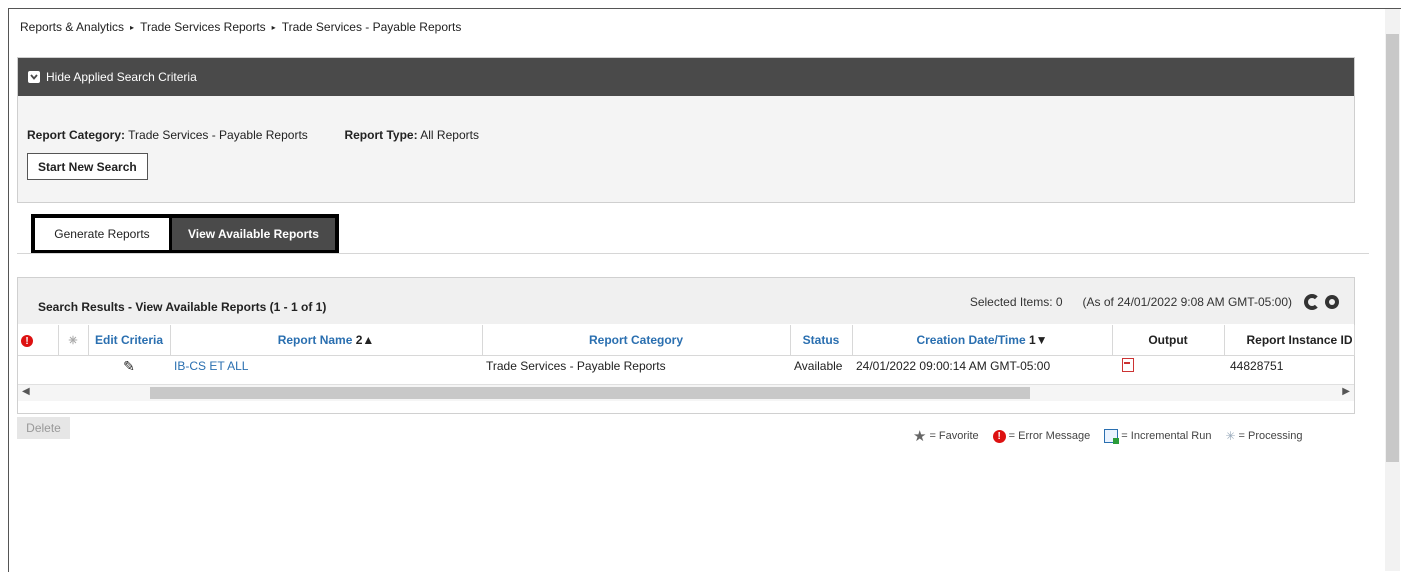 The image size is (1407, 572). Describe the element at coordinates (1332, 302) in the screenshot. I see `gear-icon` at that location.